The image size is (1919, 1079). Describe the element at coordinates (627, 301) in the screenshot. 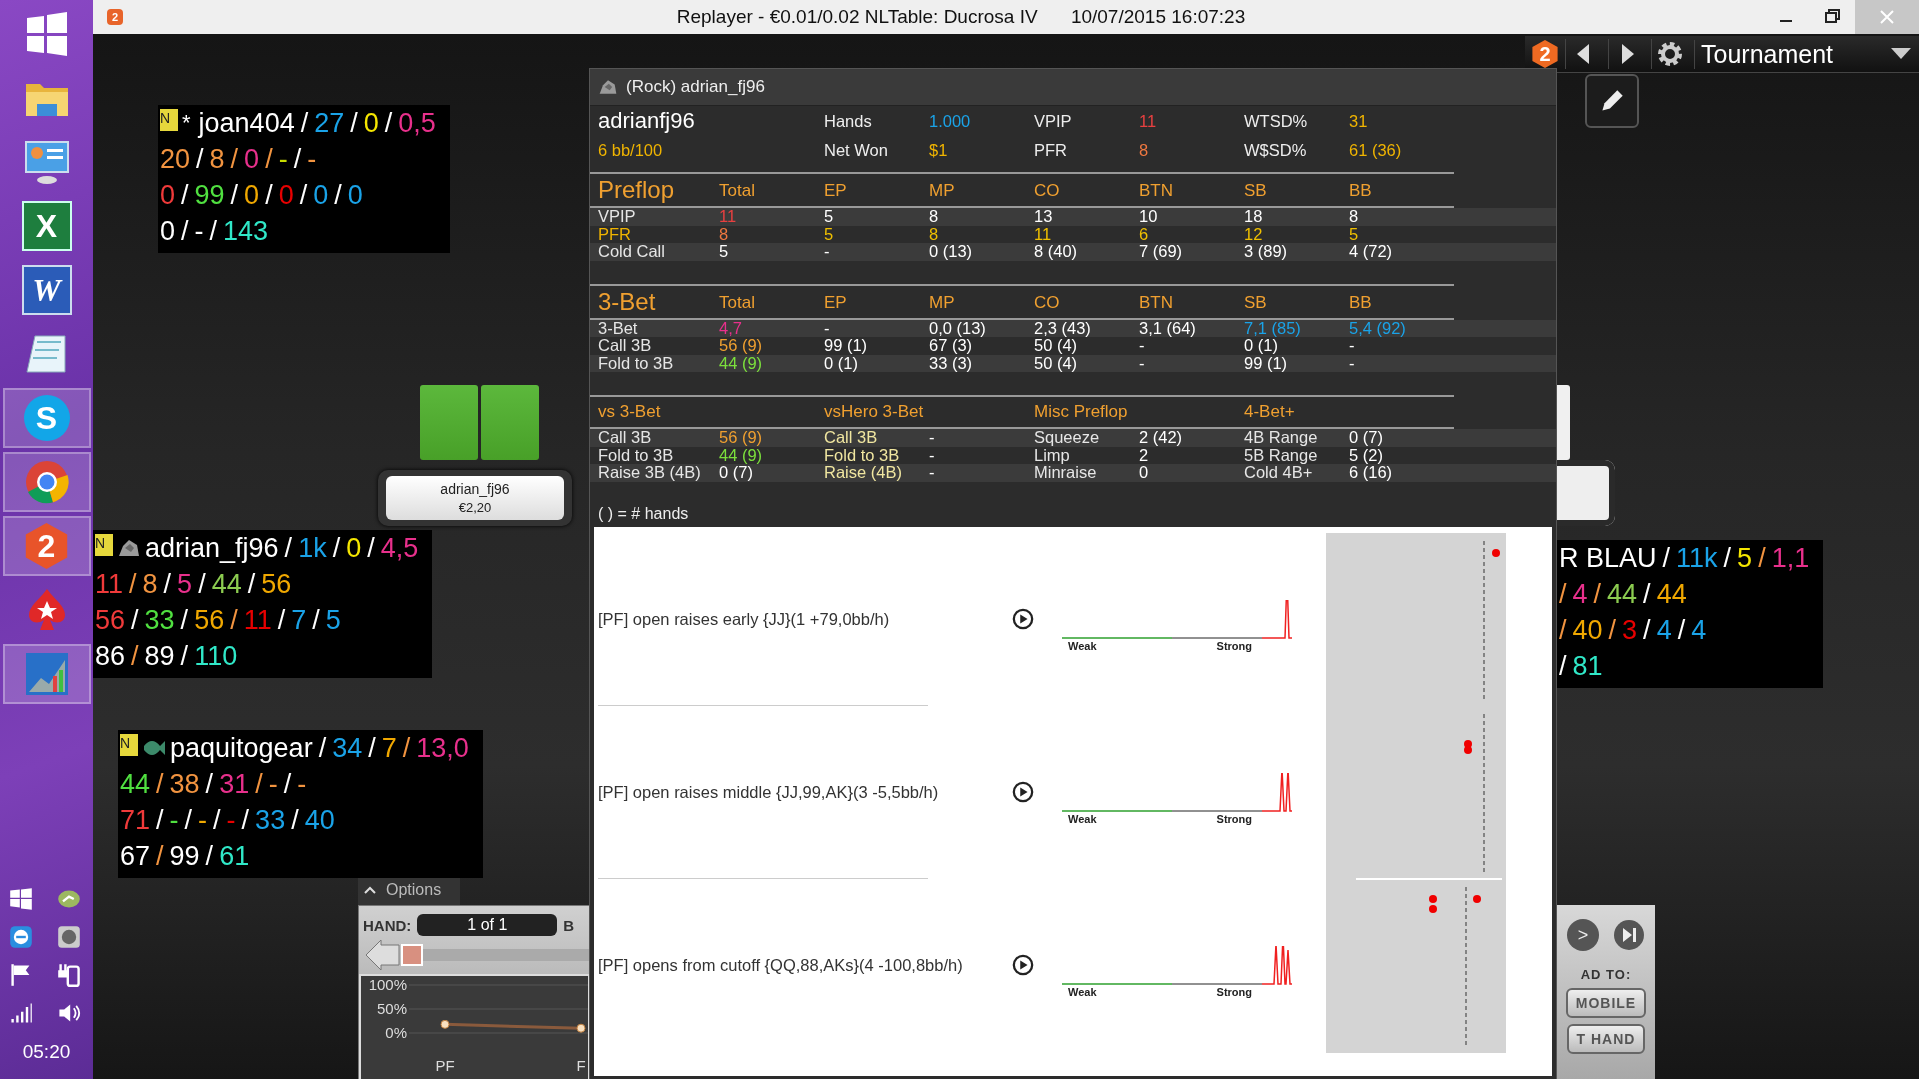

I see `section-title: 3-Bet` at that location.